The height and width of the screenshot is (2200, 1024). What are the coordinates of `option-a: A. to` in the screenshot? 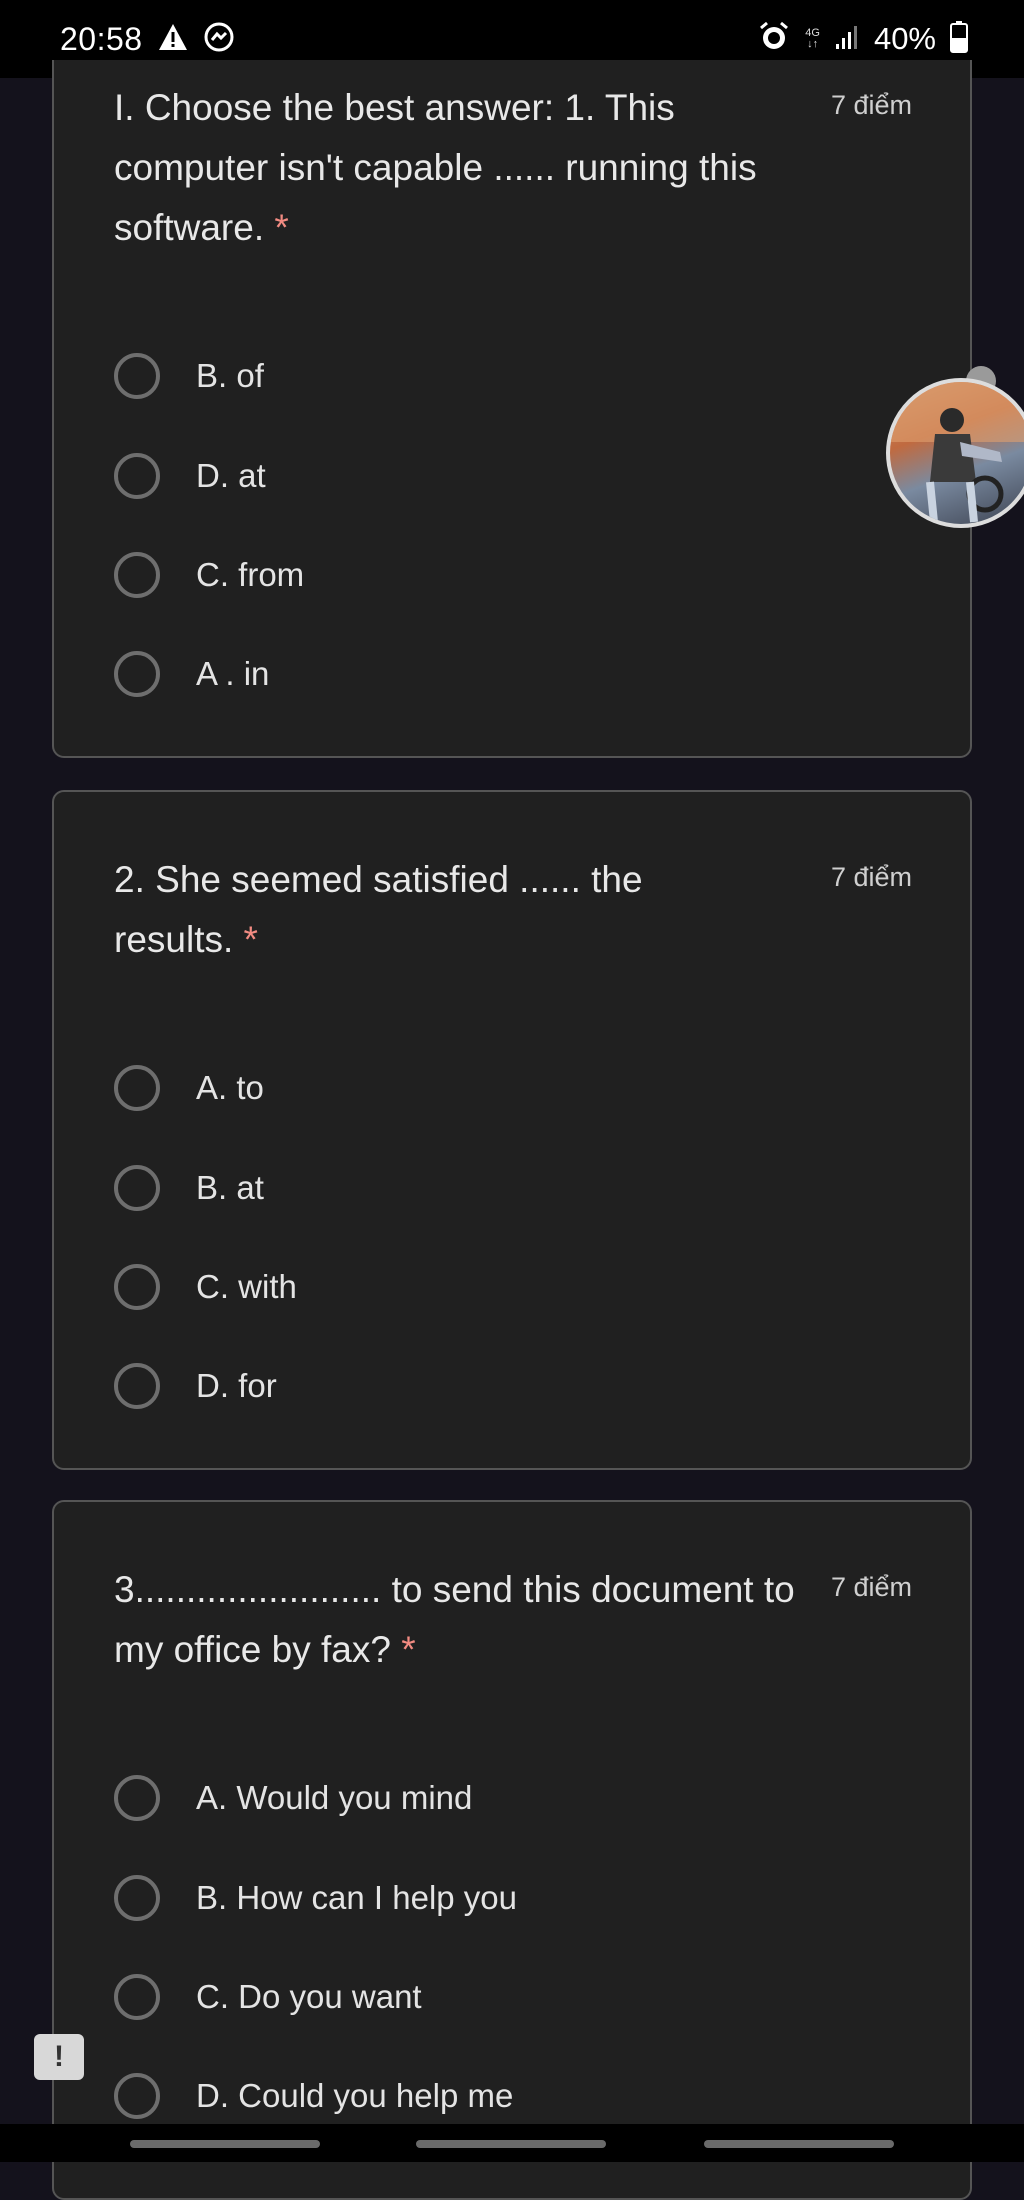 It's located at (189, 1088).